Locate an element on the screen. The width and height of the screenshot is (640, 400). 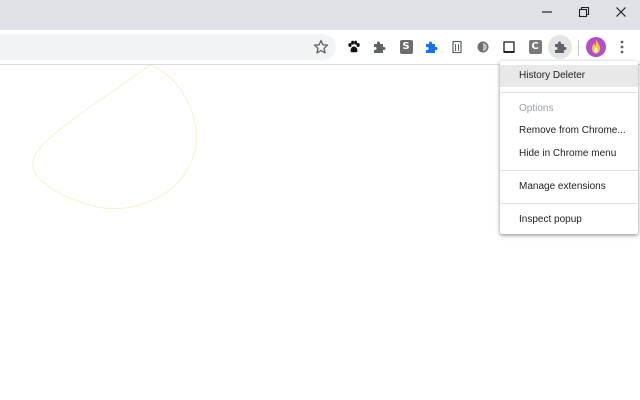
bookmark-star-icon is located at coordinates (321, 47).